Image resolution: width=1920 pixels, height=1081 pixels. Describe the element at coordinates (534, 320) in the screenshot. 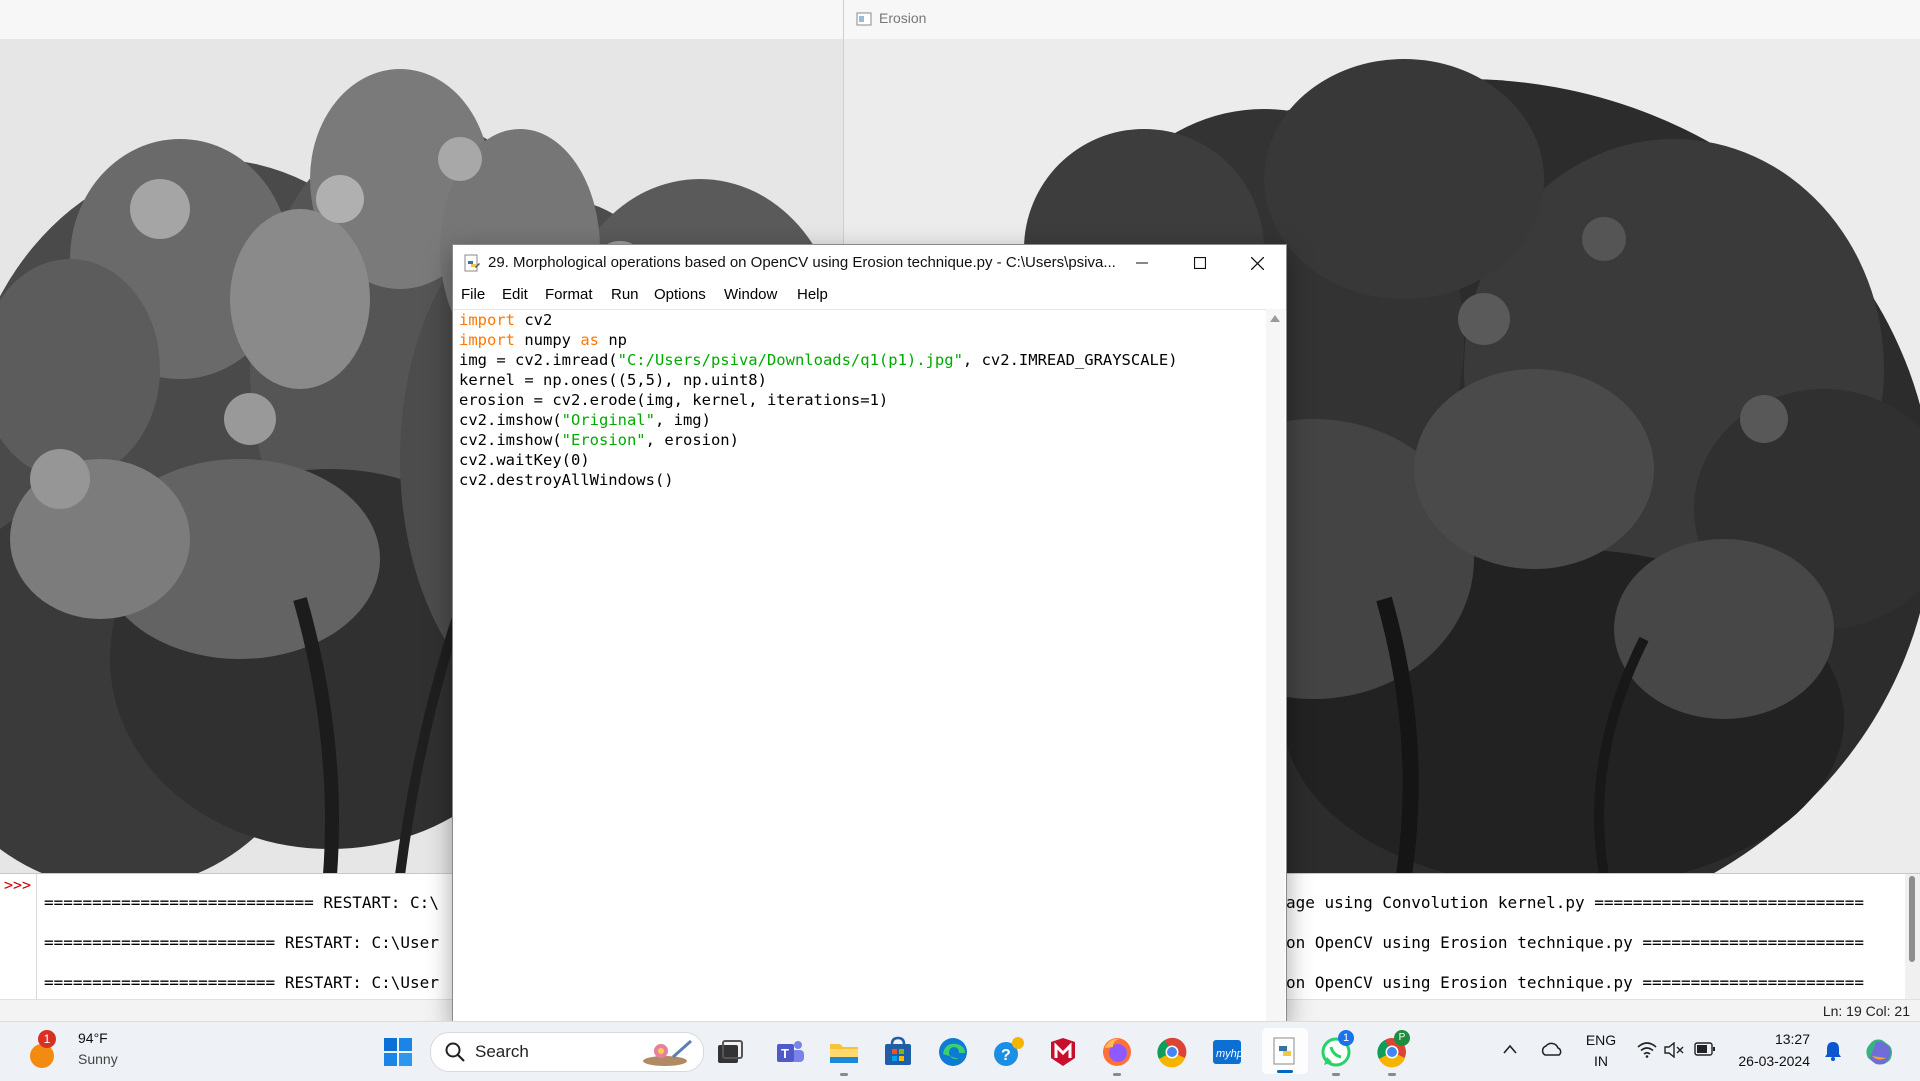

I see `code-text: cv2` at that location.